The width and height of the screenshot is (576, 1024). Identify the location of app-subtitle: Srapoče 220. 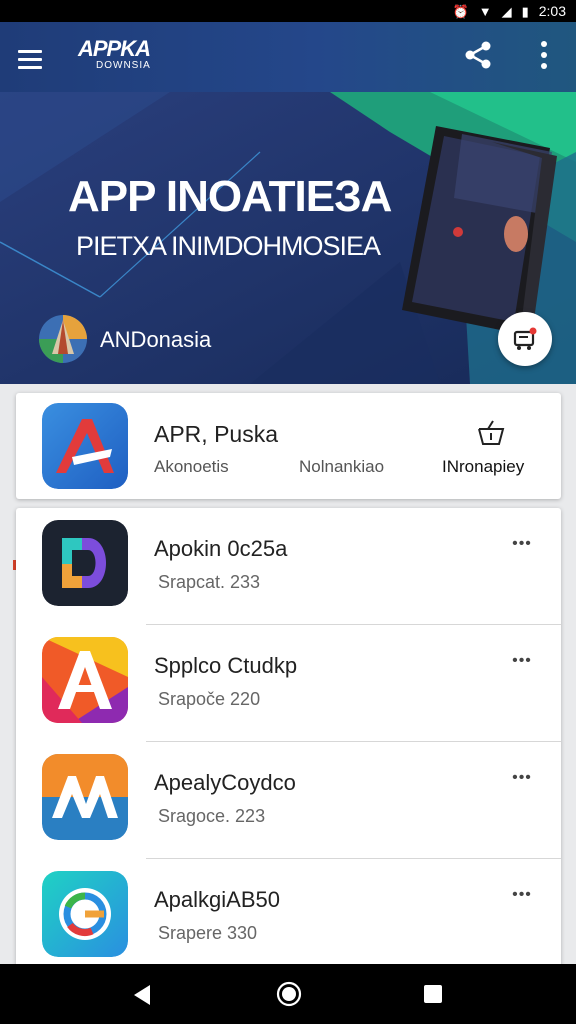
(209, 699).